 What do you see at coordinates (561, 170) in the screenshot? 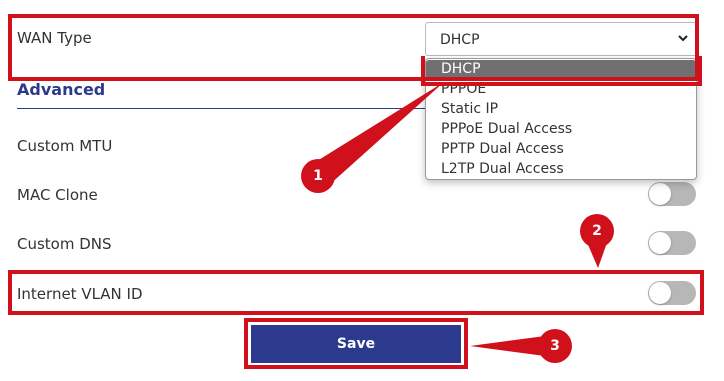
I see `wan-option-l2tp-dual-access: L2TP Dual Access` at bounding box center [561, 170].